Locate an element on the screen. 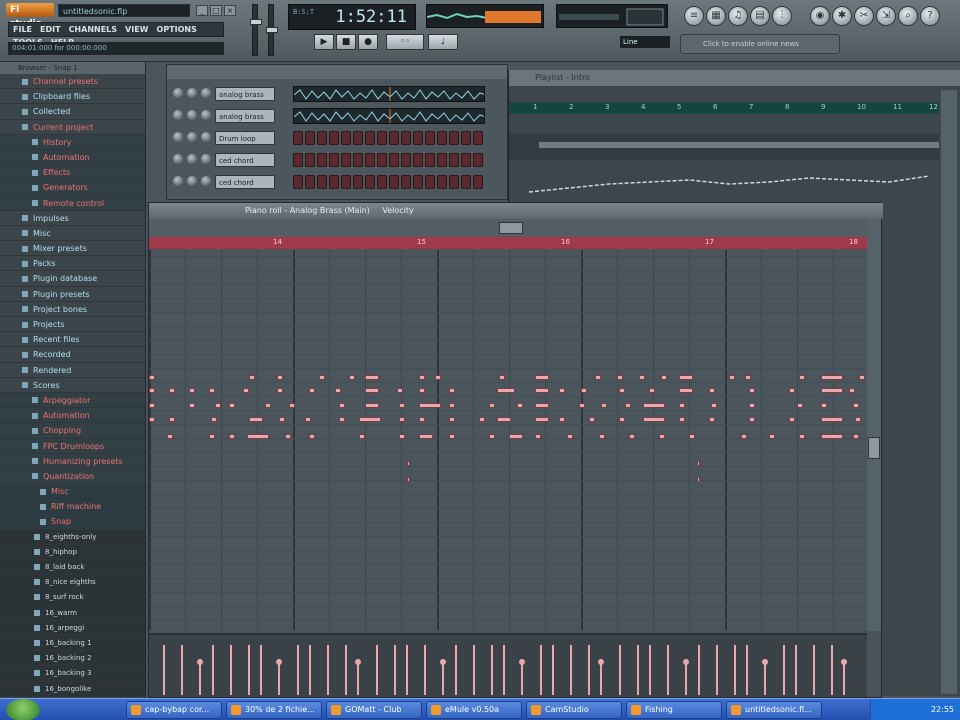 The image size is (960, 720). playlist-ruler: 1 2 3 4 5 6 7 8 9 10 11 12 is located at coordinates (724, 108).